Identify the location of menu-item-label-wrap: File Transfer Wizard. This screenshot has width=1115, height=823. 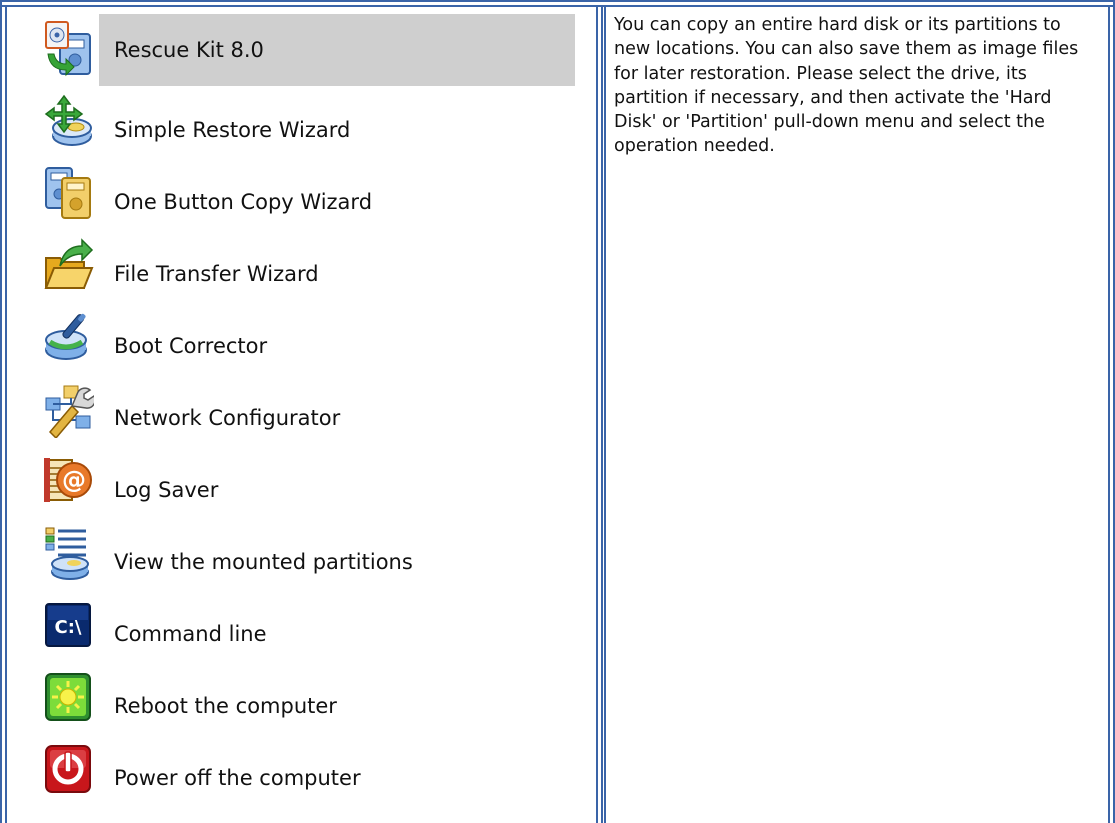
(337, 274).